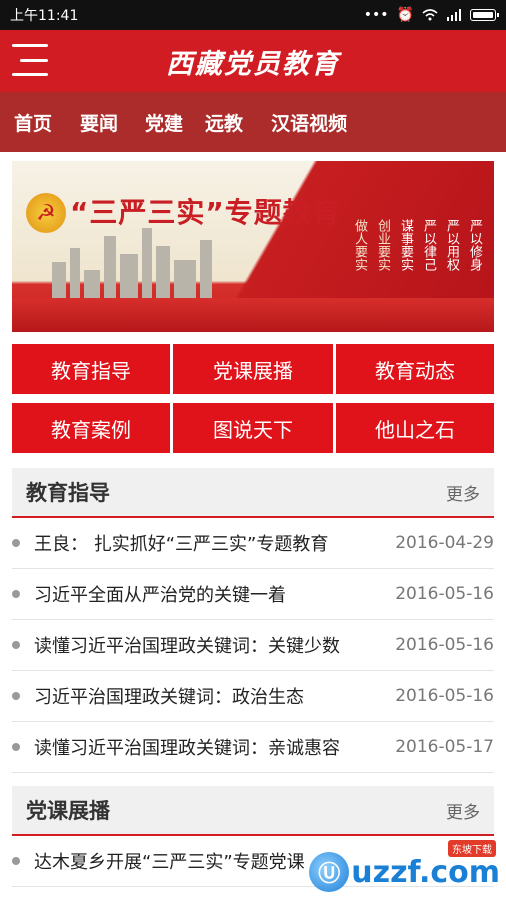  Describe the element at coordinates (205, 212) in the screenshot. I see `banner-title: “三严三实”专题教育` at that location.